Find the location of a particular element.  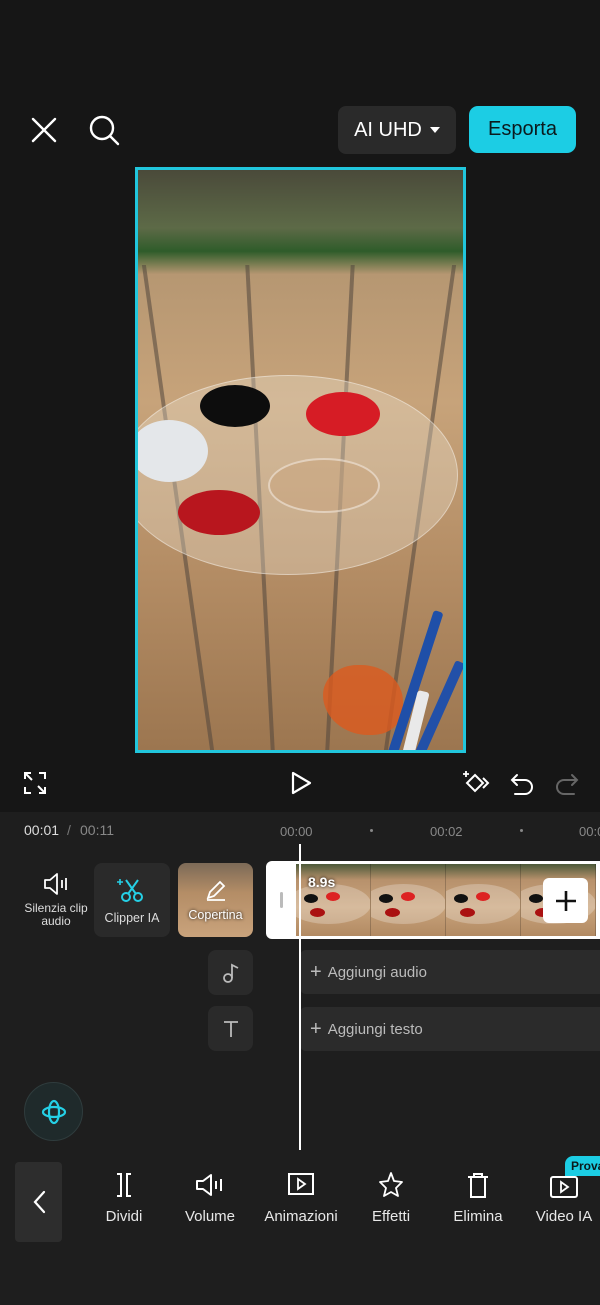

text-track-button is located at coordinates (230, 1028).